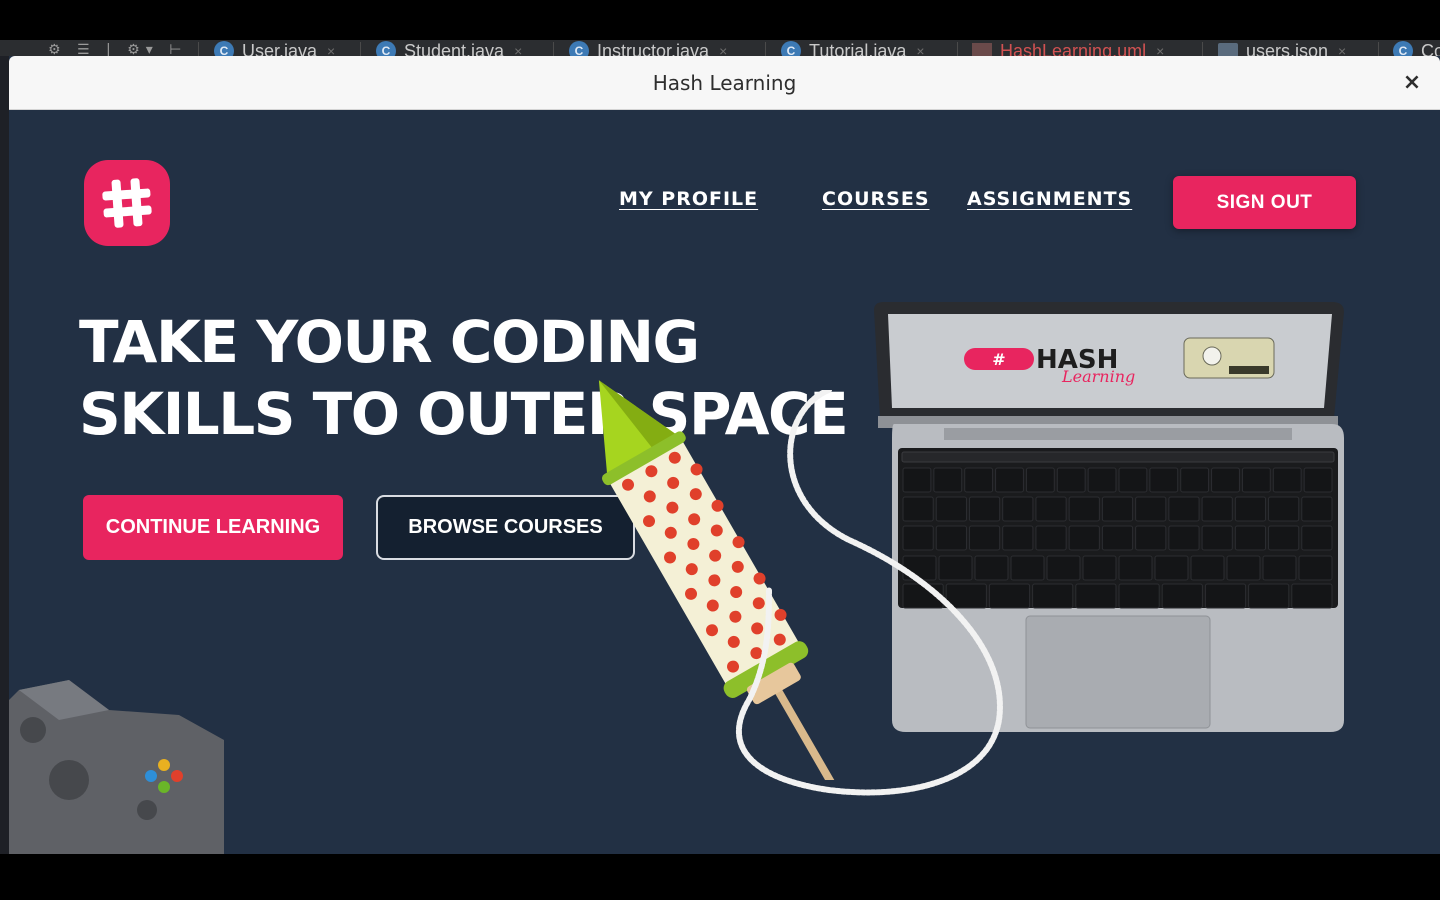  Describe the element at coordinates (1049, 199) in the screenshot. I see `nav-assignments: ASSIGNMENTS` at that location.